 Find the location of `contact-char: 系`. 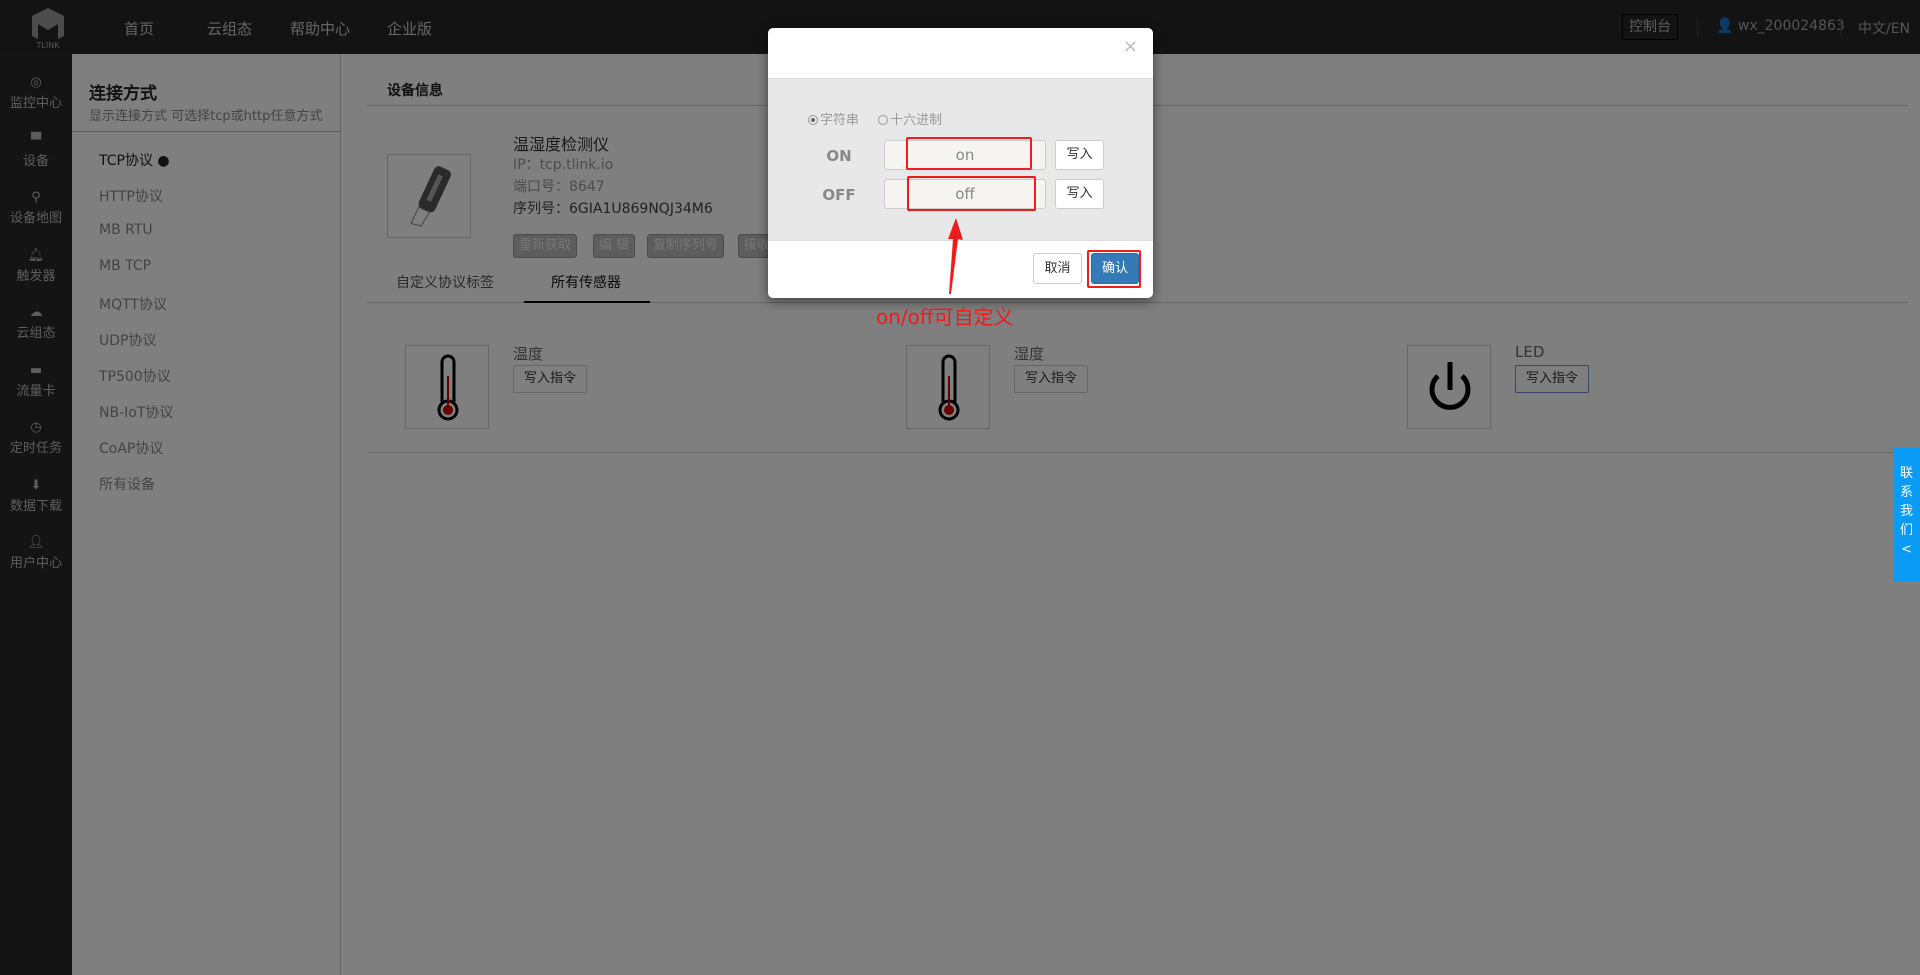

contact-char: 系 is located at coordinates (1906, 492).